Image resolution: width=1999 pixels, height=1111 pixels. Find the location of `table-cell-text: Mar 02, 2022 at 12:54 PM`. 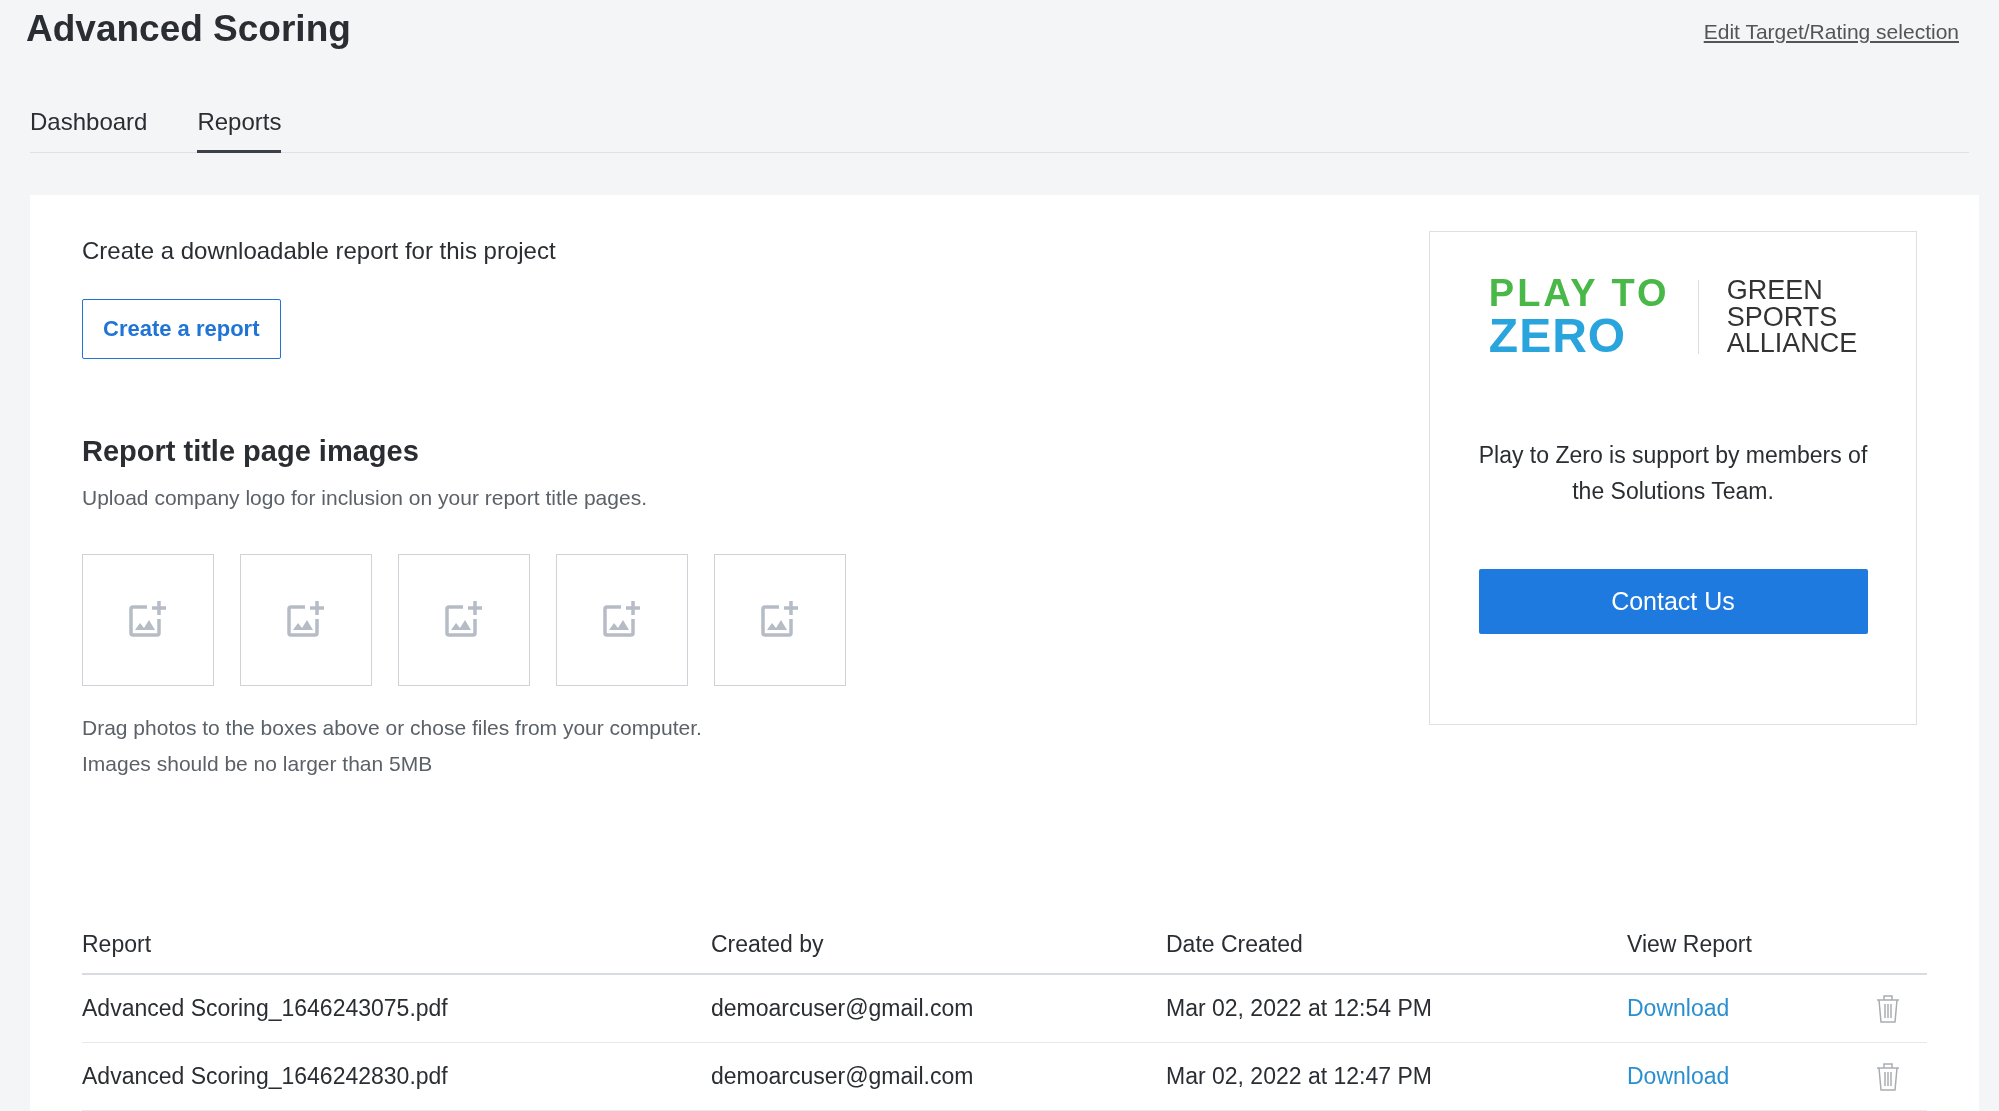

table-cell-text: Mar 02, 2022 at 12:54 PM is located at coordinates (1299, 1008).